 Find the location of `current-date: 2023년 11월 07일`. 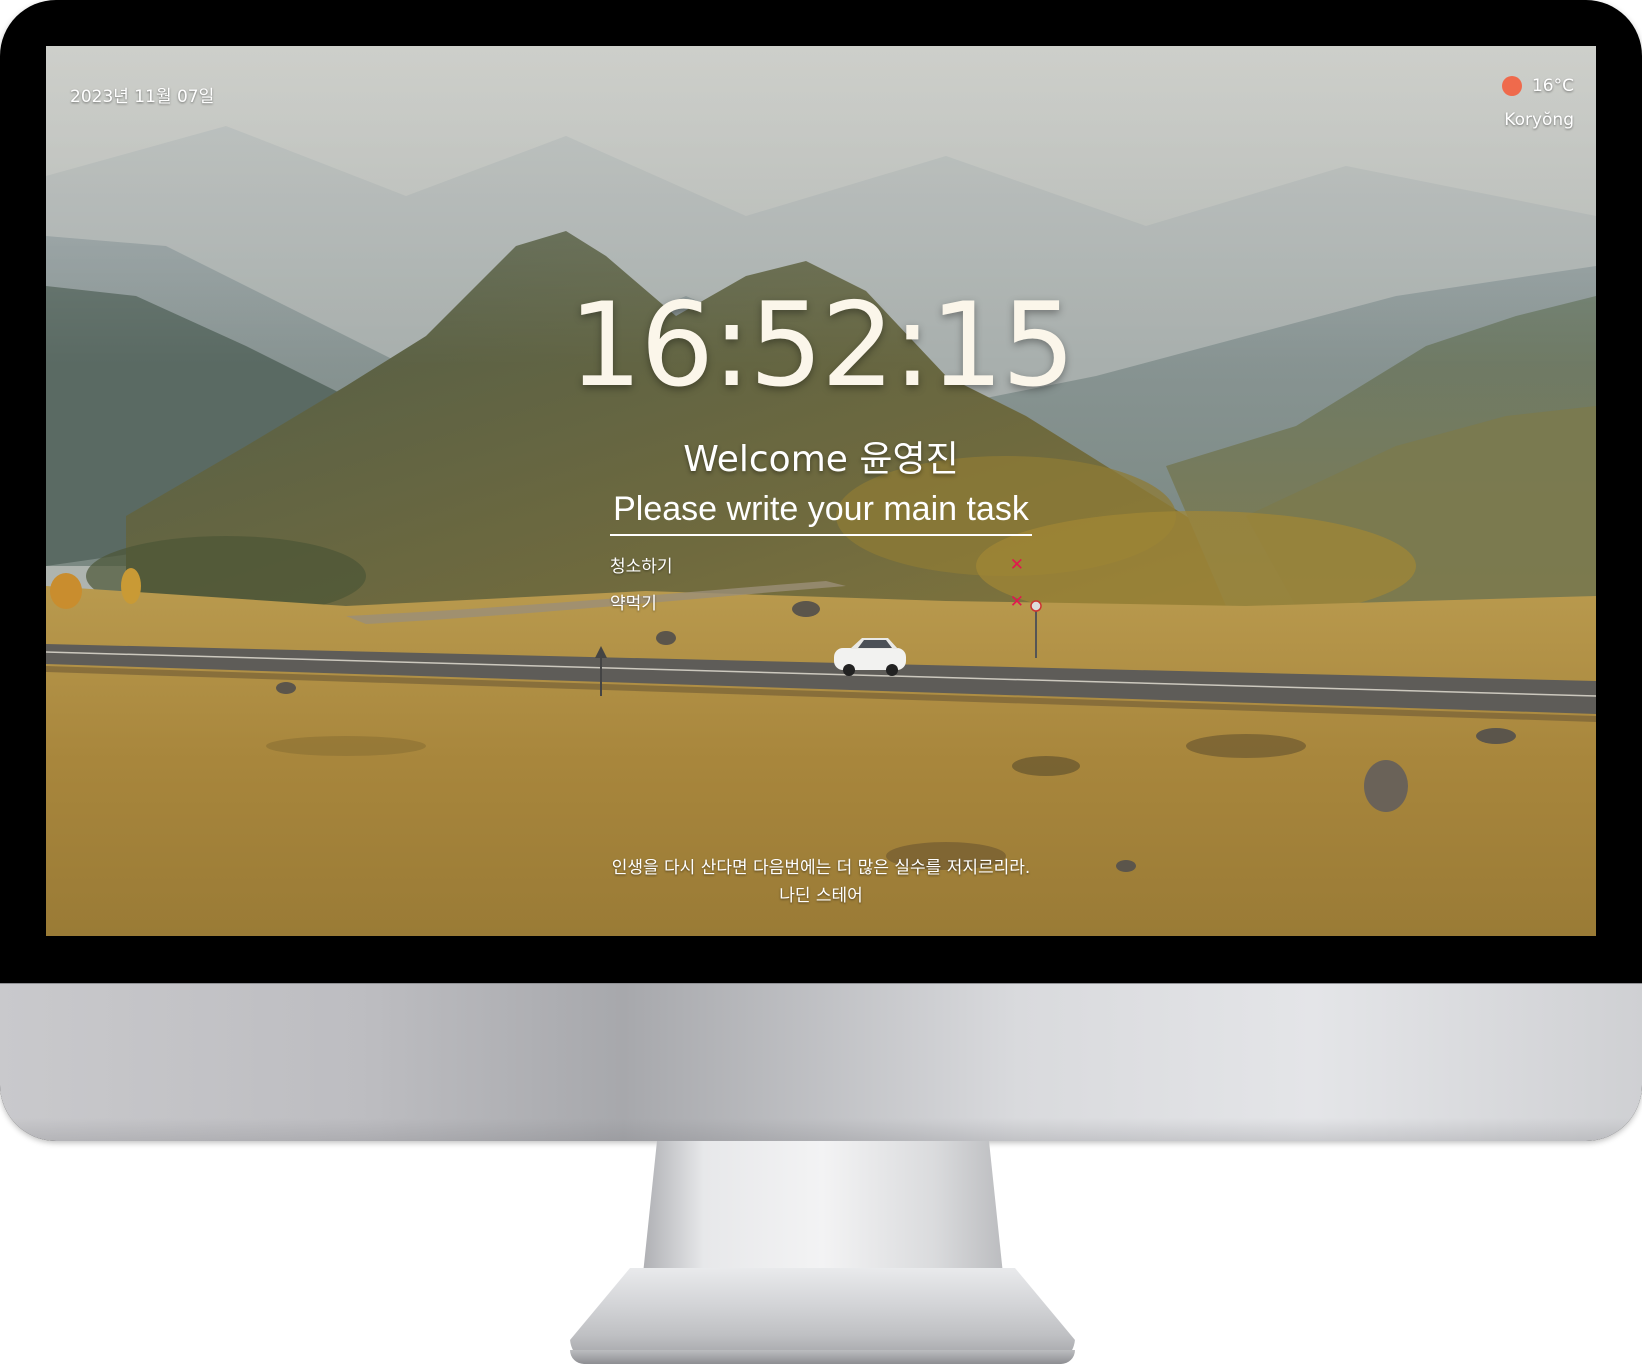

current-date: 2023년 11월 07일 is located at coordinates (142, 97).